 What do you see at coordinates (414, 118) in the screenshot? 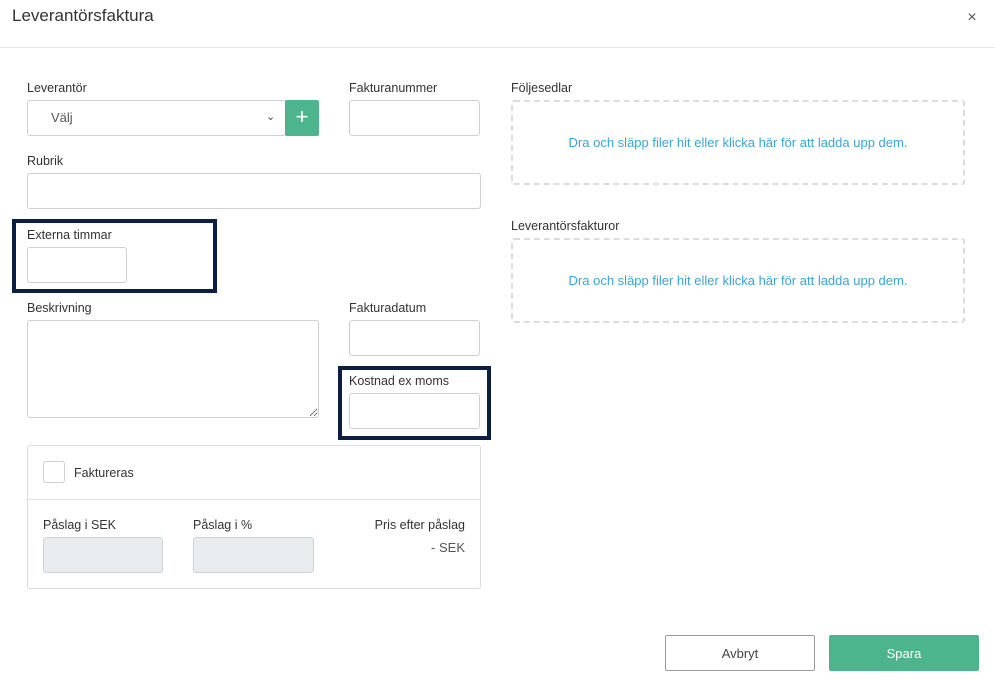
I see `invoice-number-input` at bounding box center [414, 118].